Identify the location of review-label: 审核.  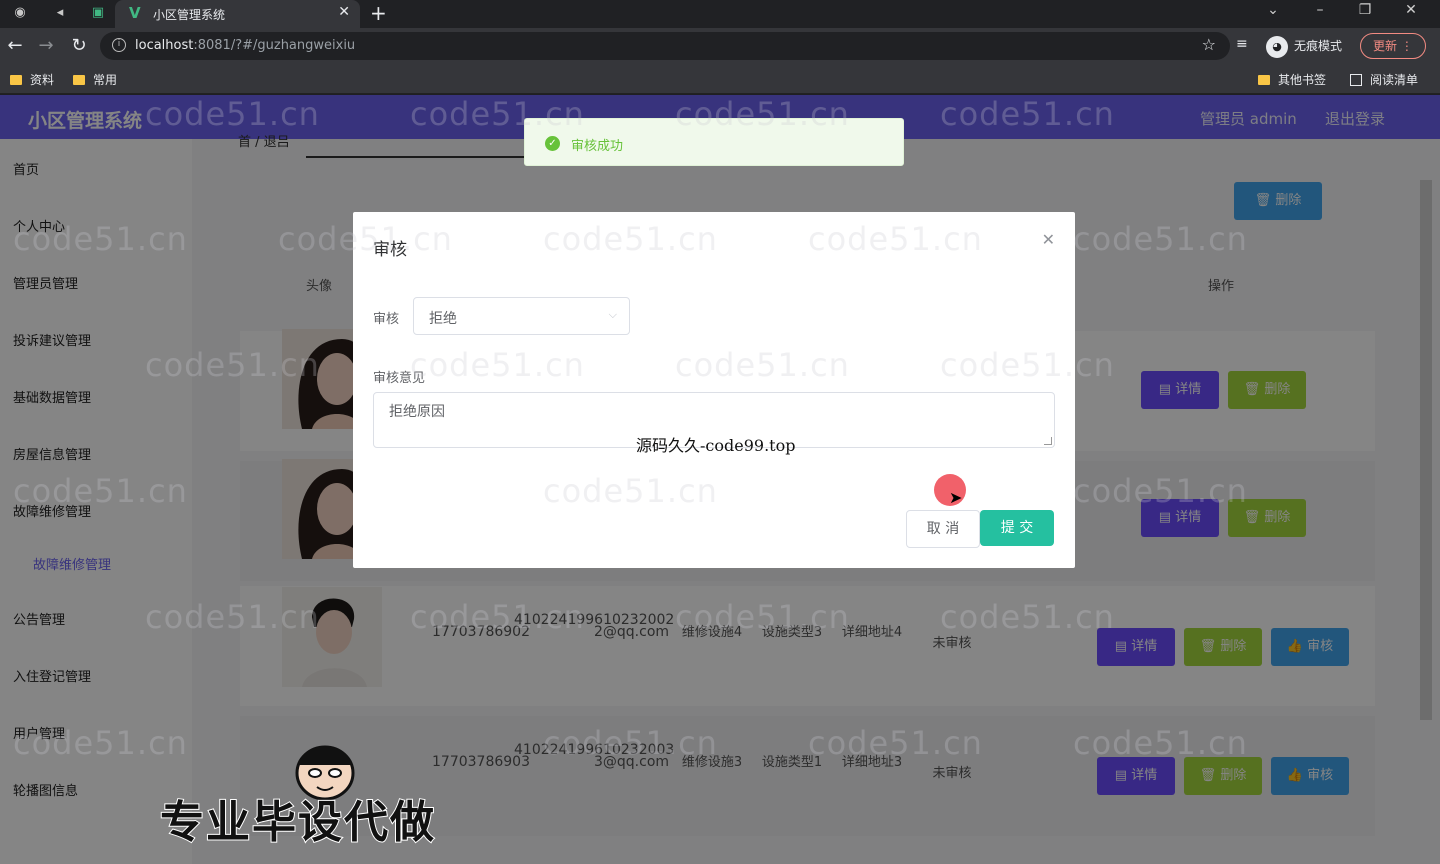
(386, 319).